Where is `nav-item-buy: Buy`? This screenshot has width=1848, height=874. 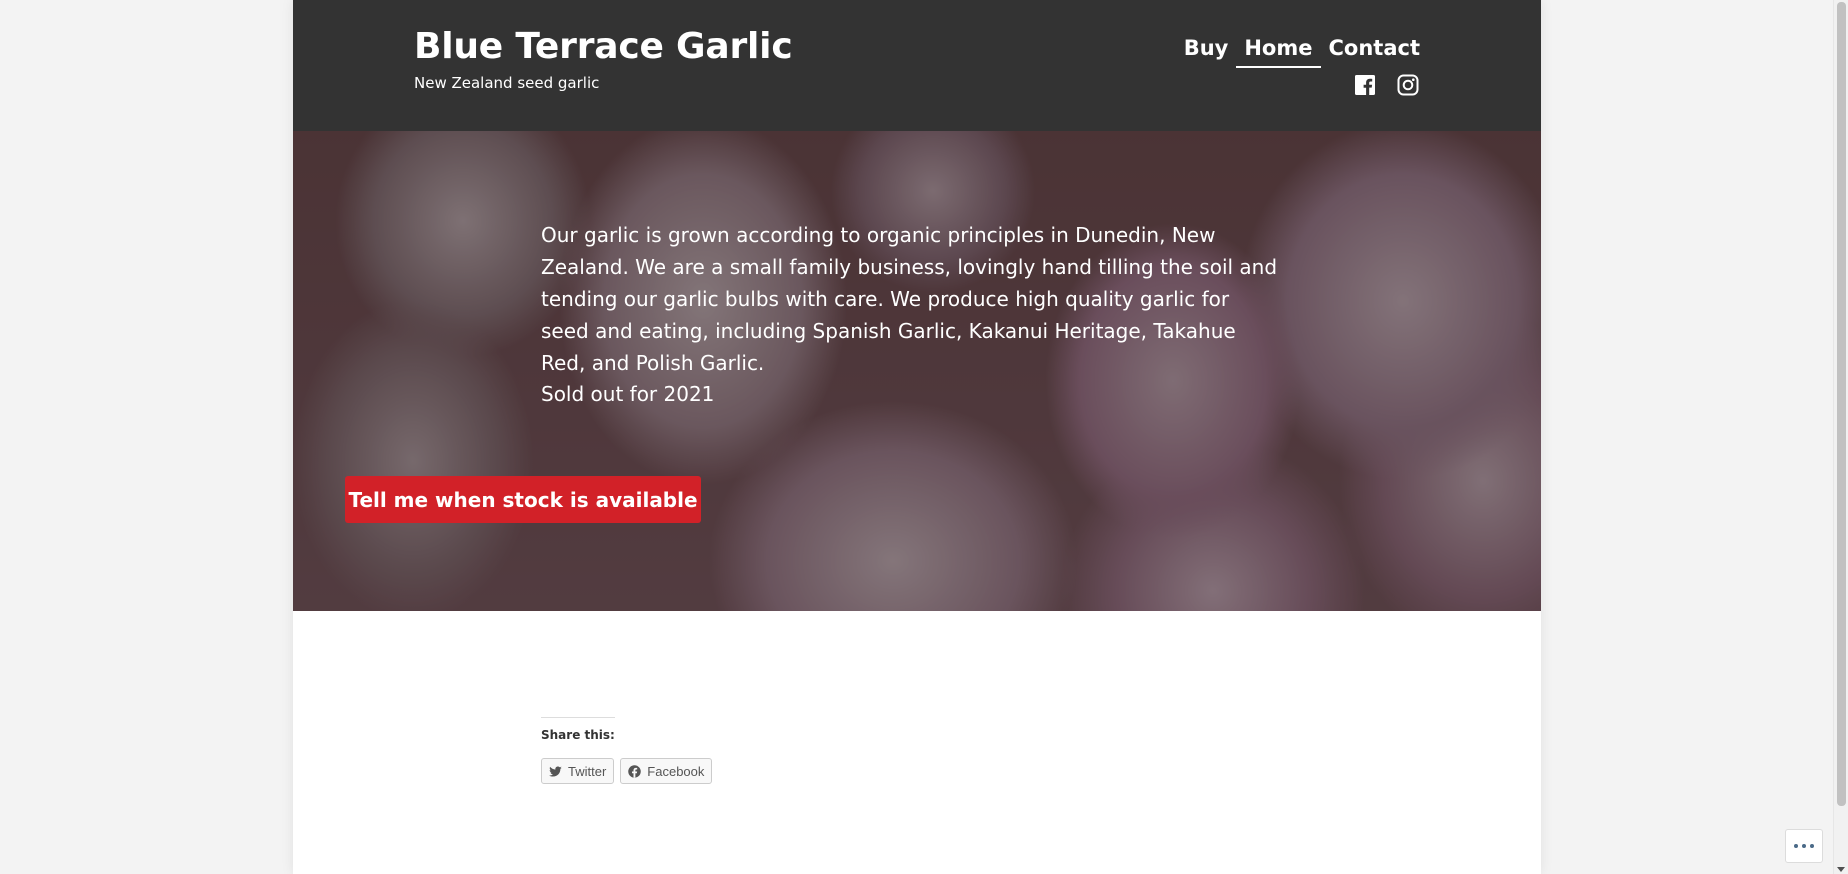
nav-item-buy: Buy is located at coordinates (1206, 52).